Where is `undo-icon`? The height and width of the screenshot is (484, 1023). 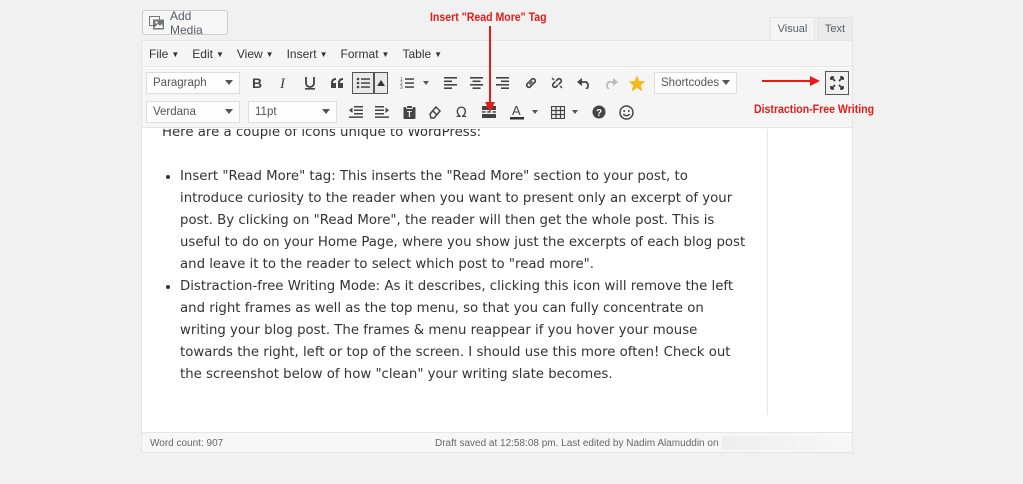 undo-icon is located at coordinates (583, 83).